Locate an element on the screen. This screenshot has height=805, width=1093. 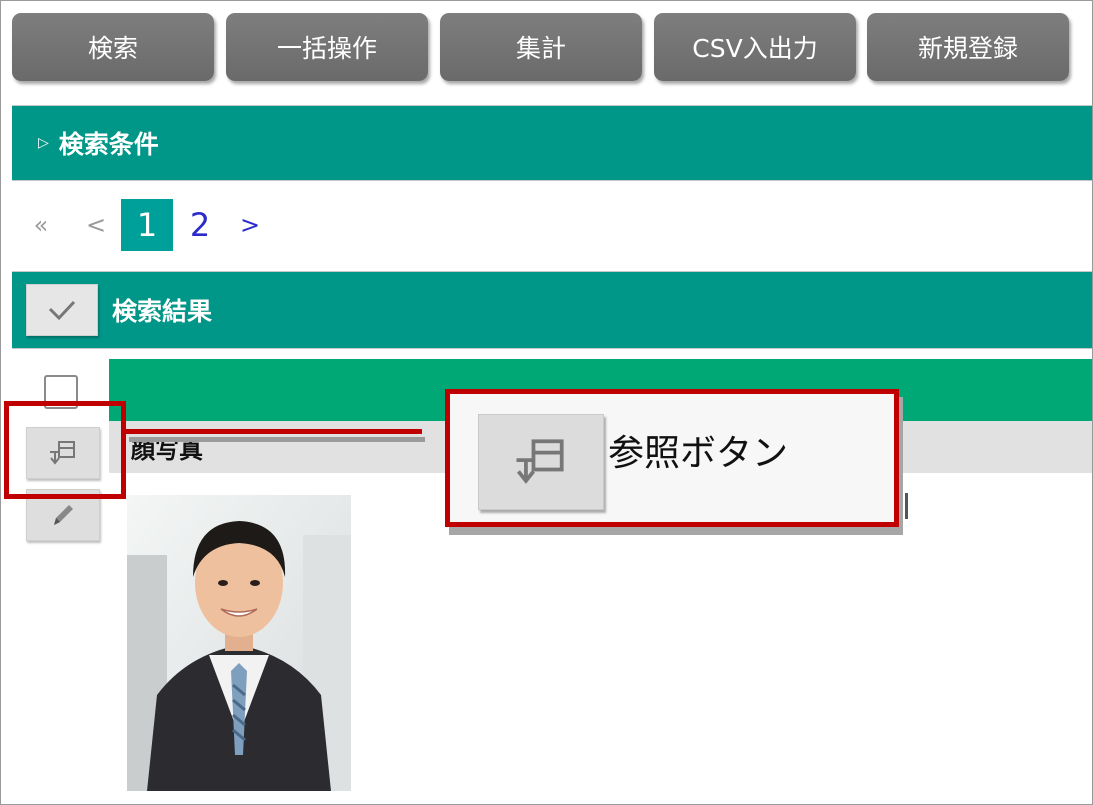
connector-line is located at coordinates (274, 431).